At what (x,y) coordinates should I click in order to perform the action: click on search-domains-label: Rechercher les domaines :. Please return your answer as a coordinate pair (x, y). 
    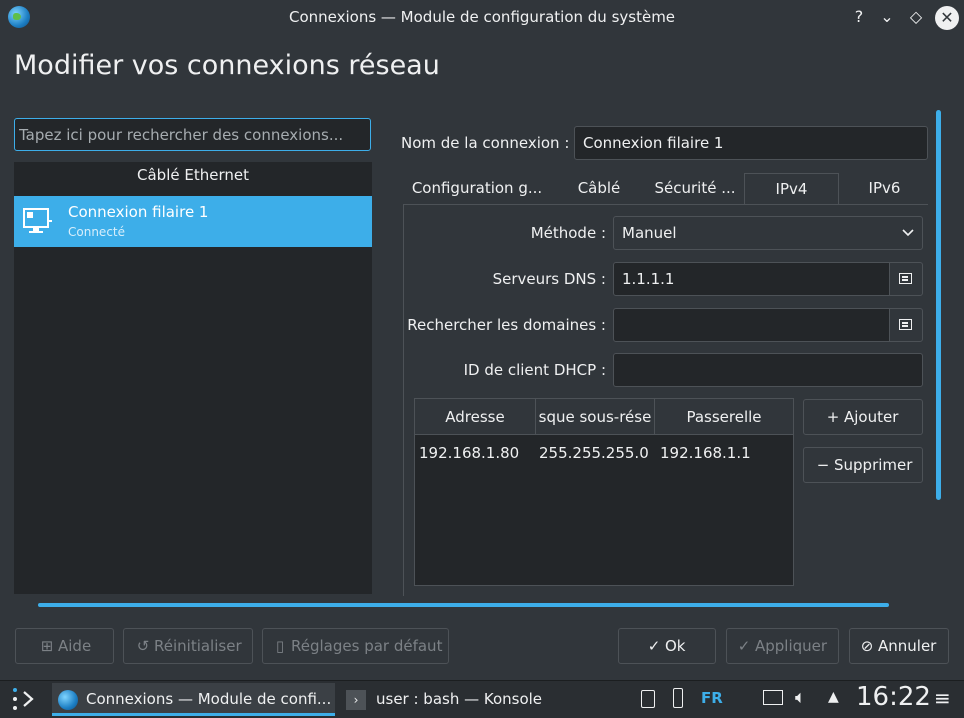
    Looking at the image, I should click on (506, 325).